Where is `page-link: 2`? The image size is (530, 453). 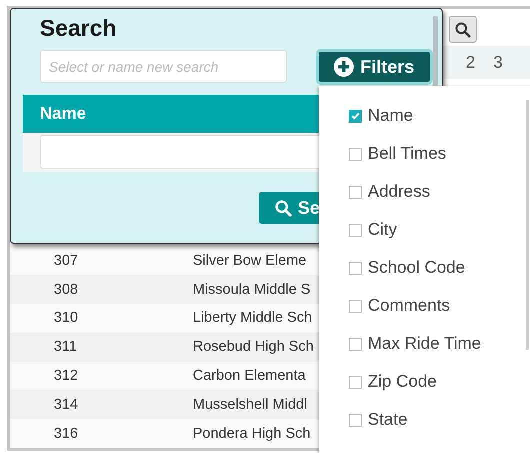 page-link: 2 is located at coordinates (471, 62).